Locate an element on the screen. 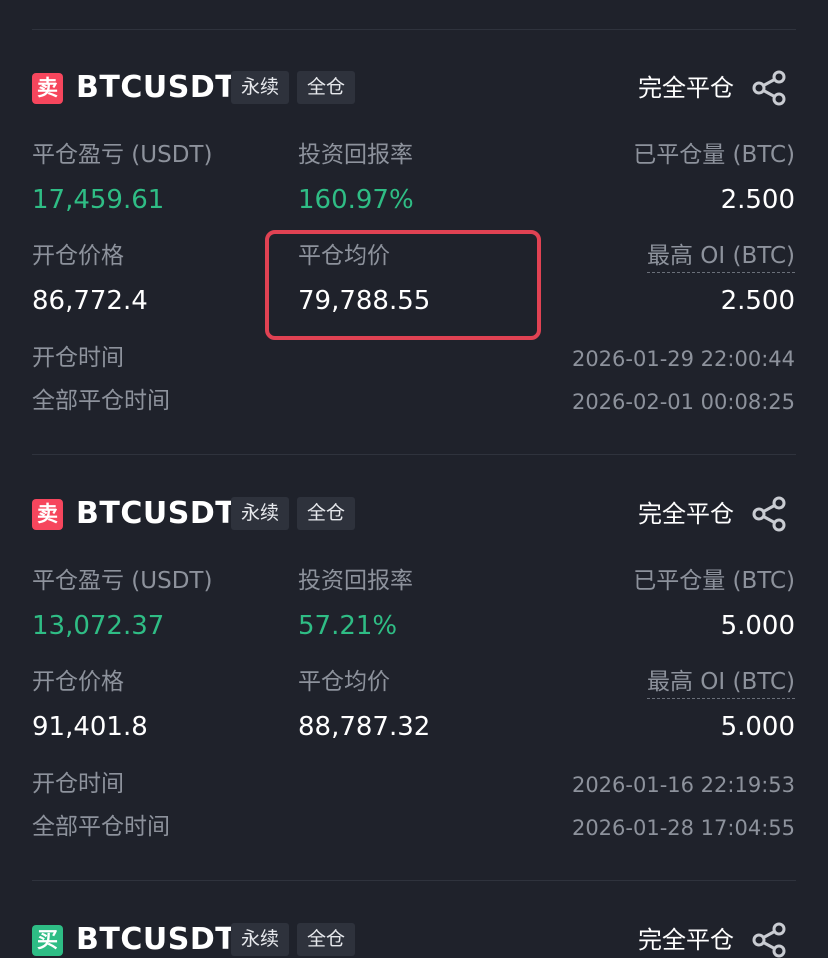  open-time-value: 2026-01-16 22:19:53 is located at coordinates (683, 785).